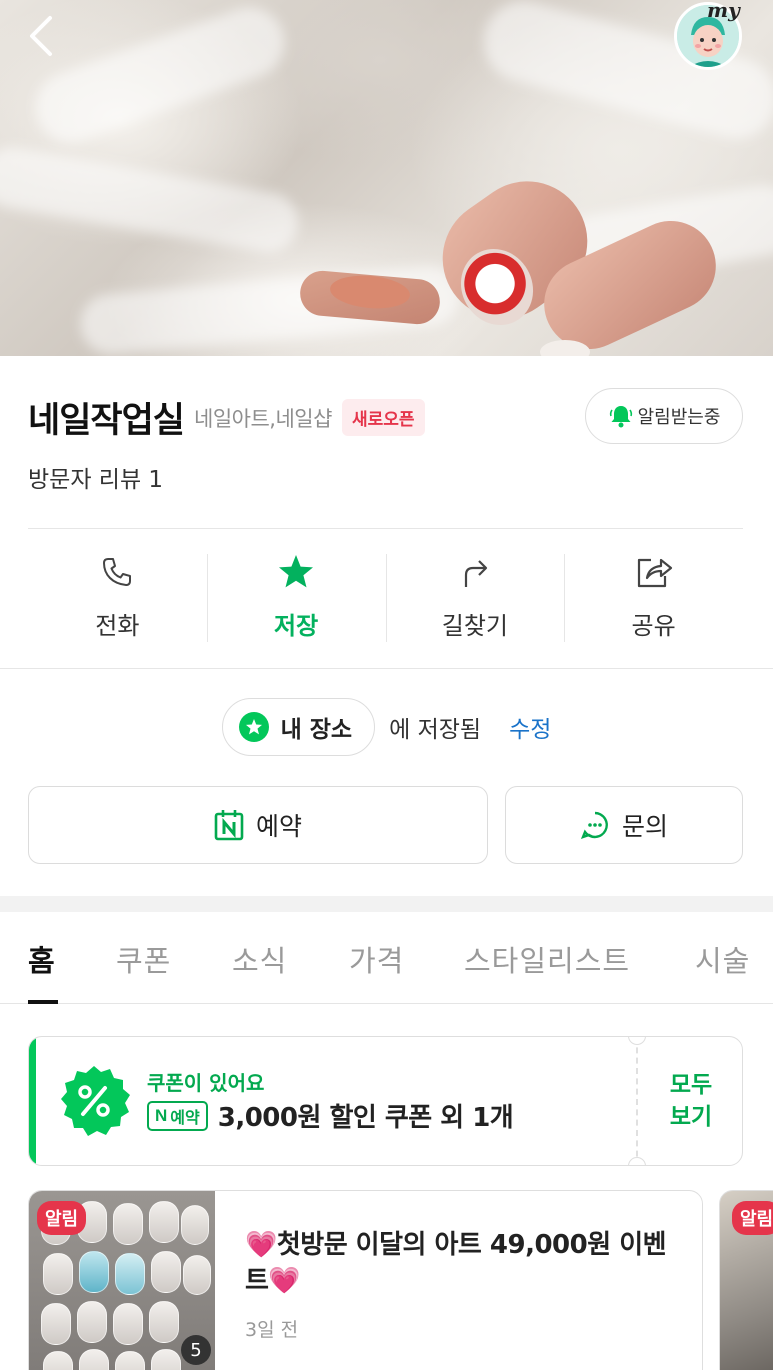  I want to click on directions-icon, so click(475, 573).